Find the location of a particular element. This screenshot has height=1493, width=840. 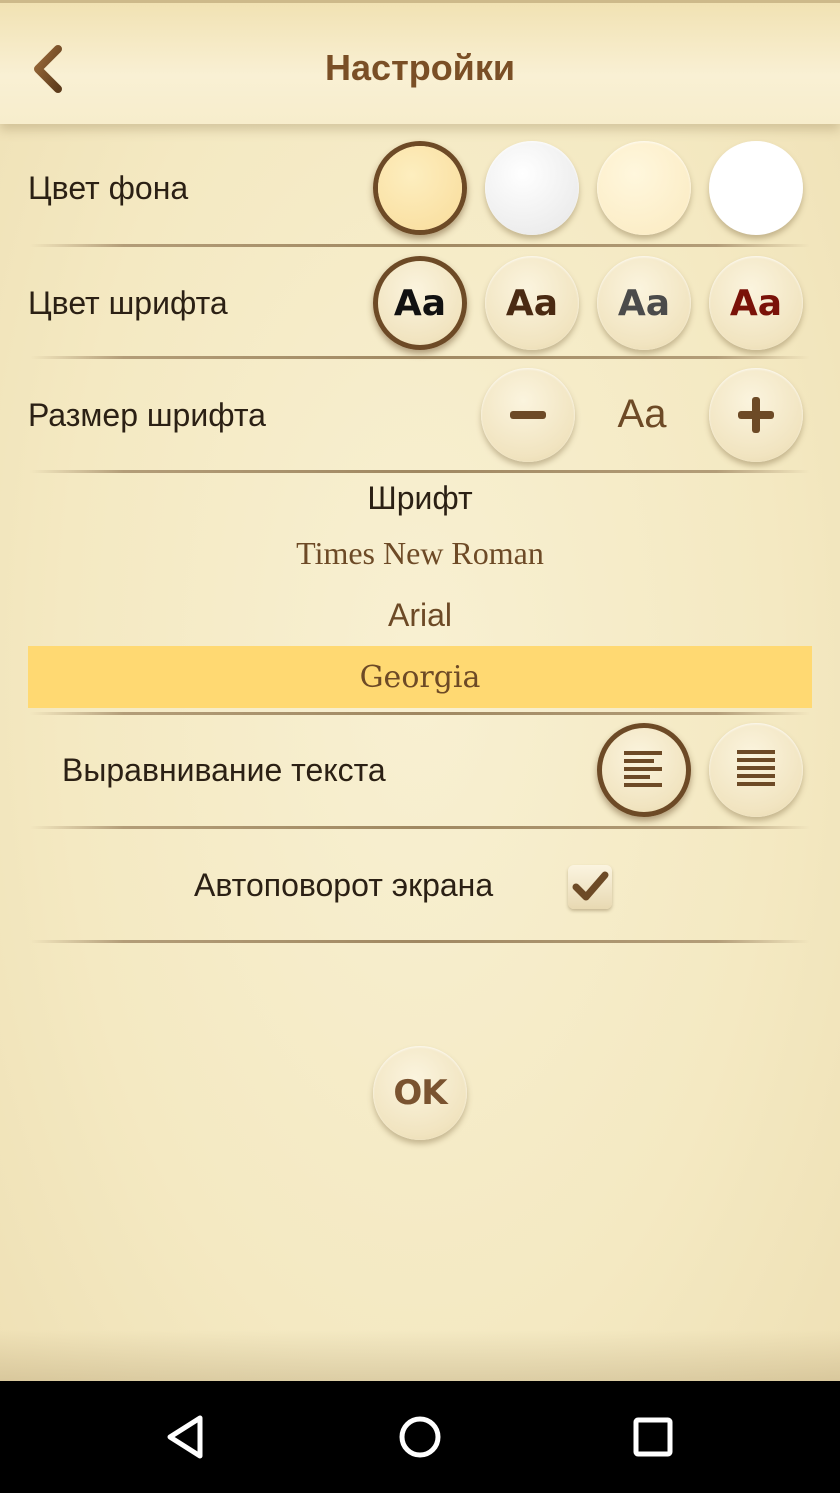

align-justify-button is located at coordinates (756, 770).